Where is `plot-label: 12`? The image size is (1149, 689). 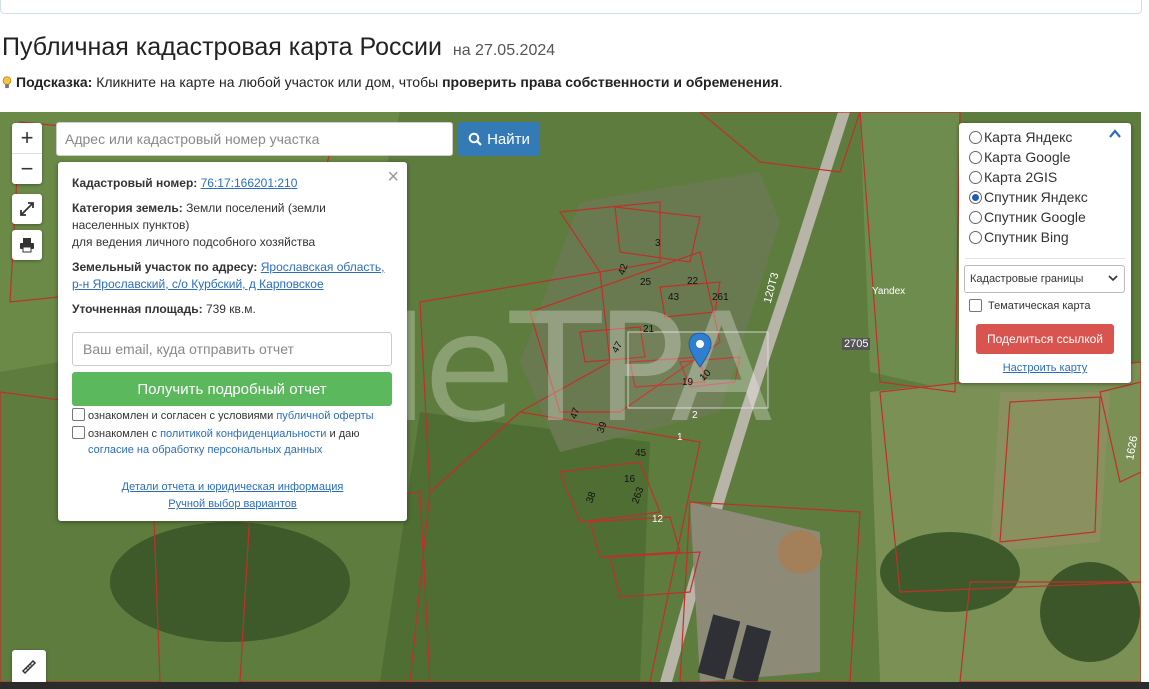
plot-label: 12 is located at coordinates (658, 519).